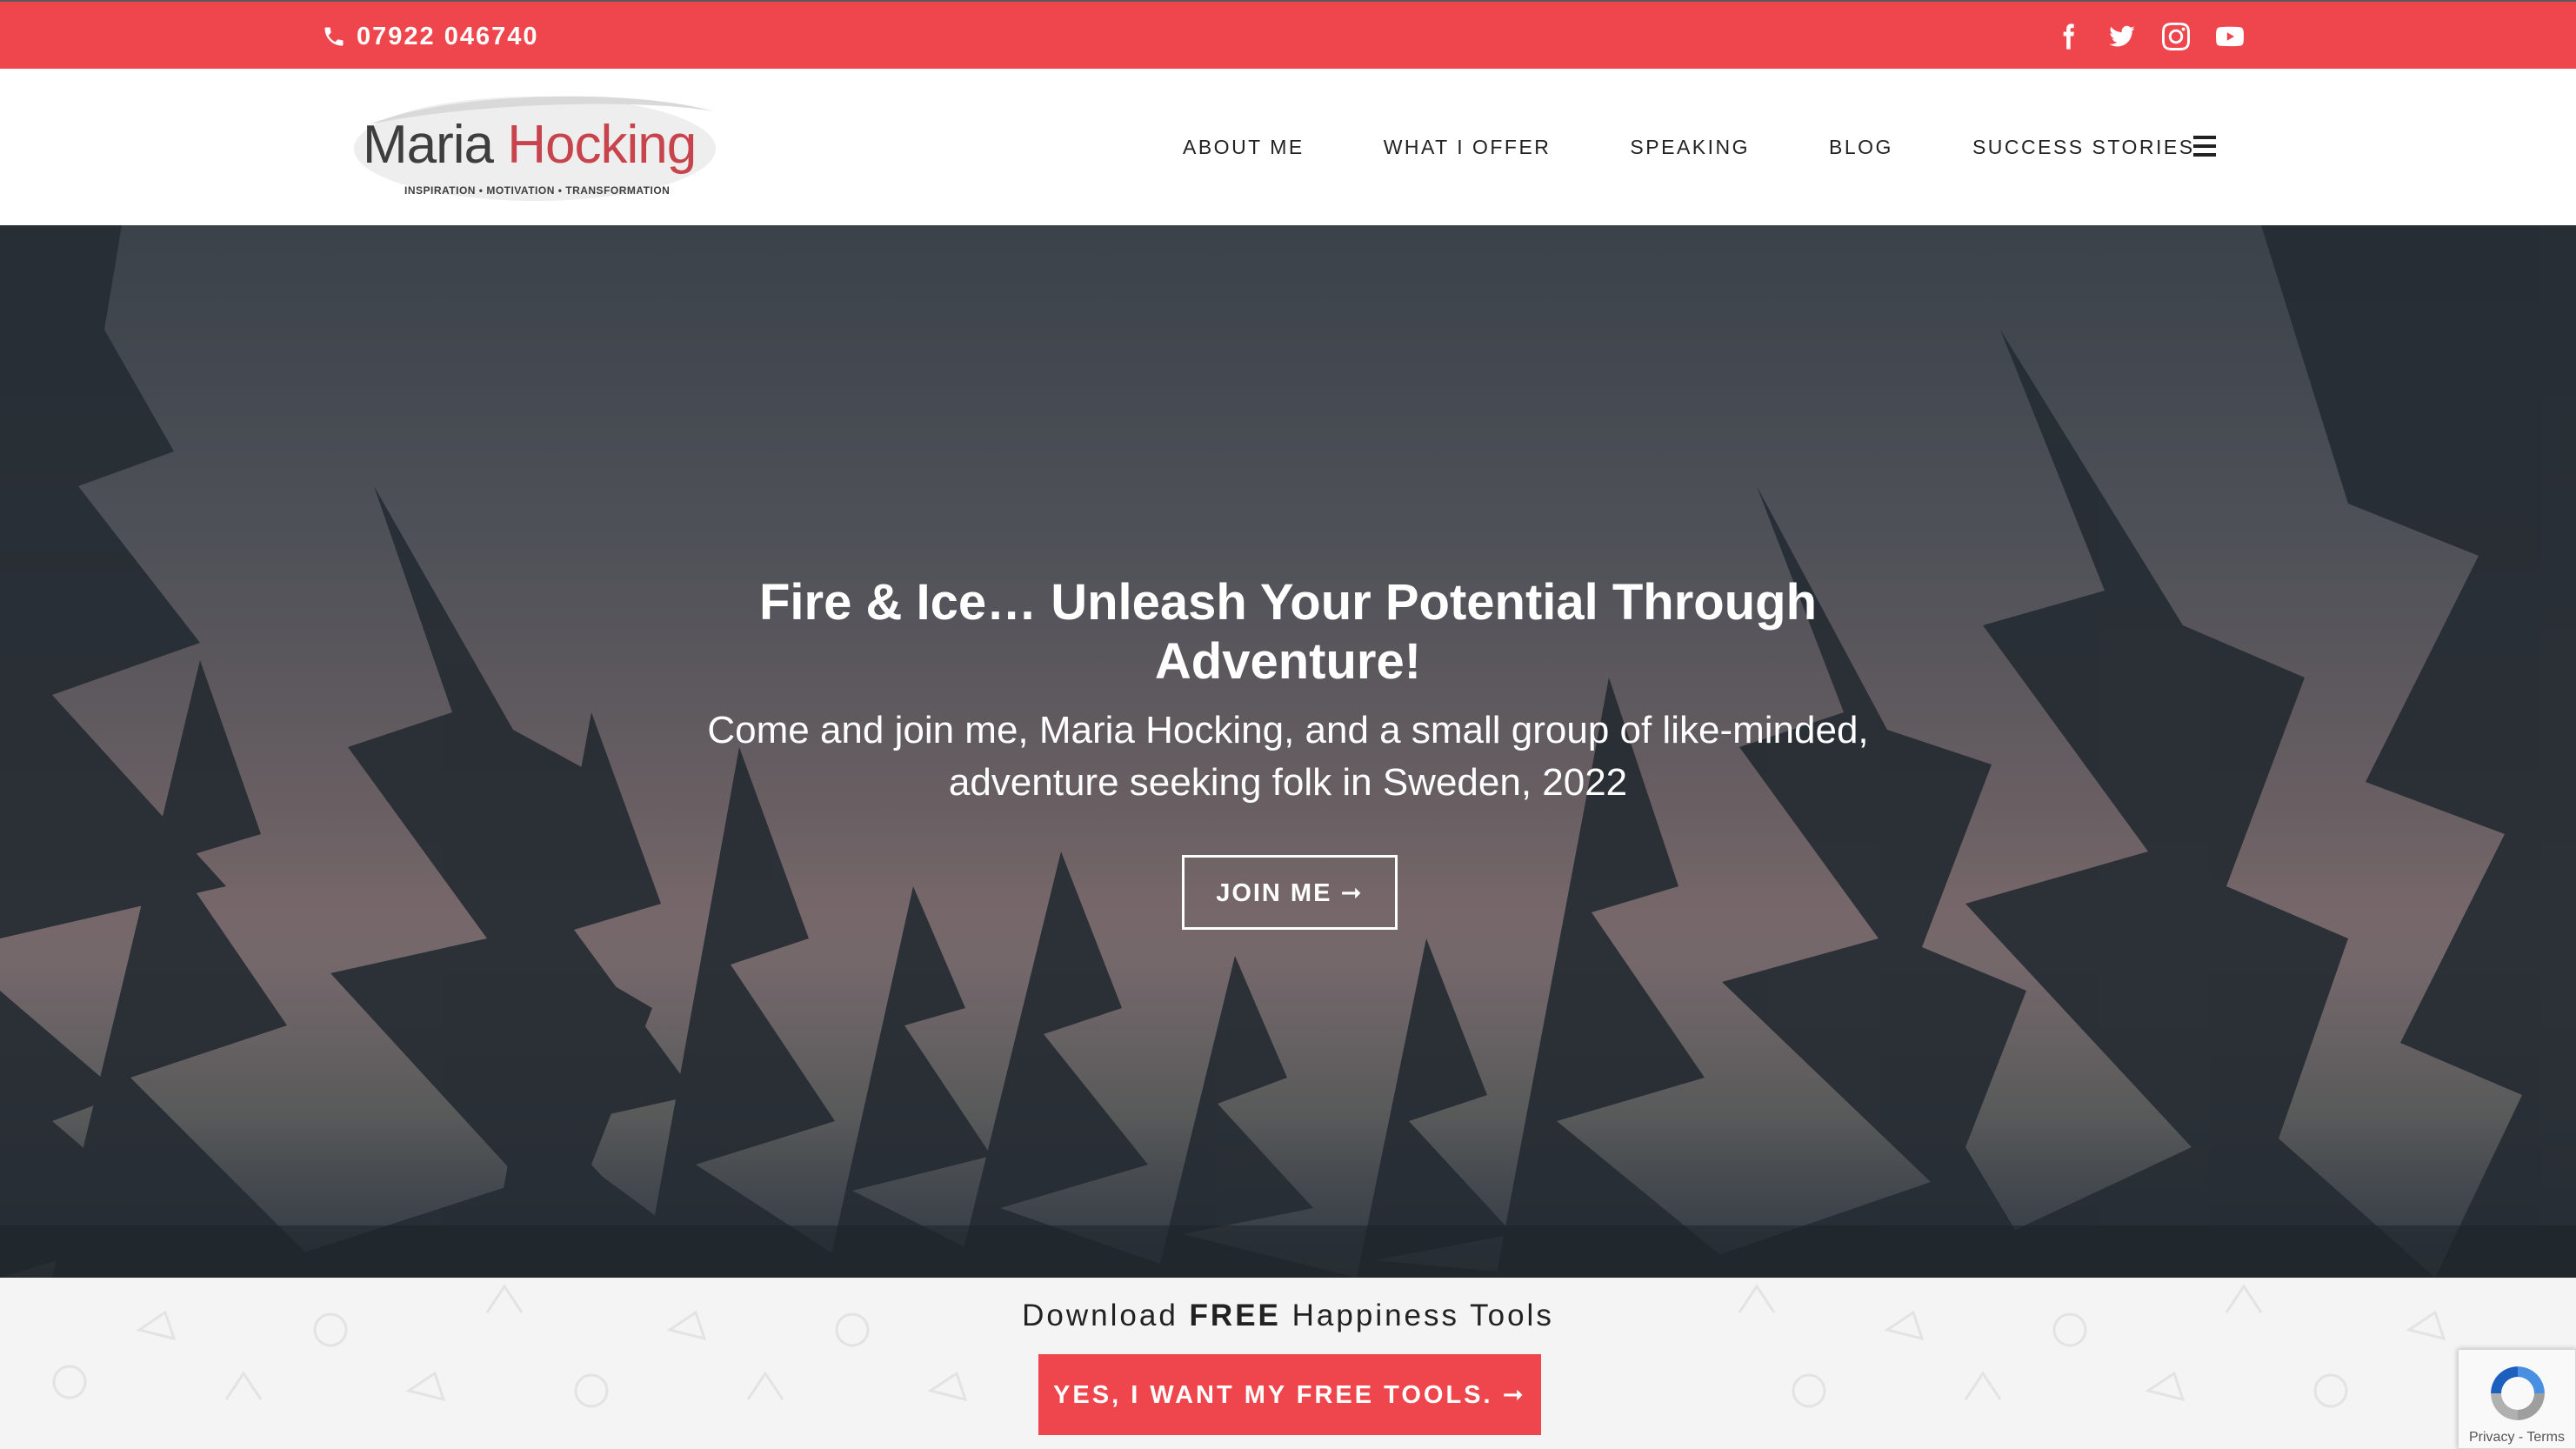 This screenshot has width=2576, height=1449. I want to click on top-bar: 07922 046740, so click(1288, 34).